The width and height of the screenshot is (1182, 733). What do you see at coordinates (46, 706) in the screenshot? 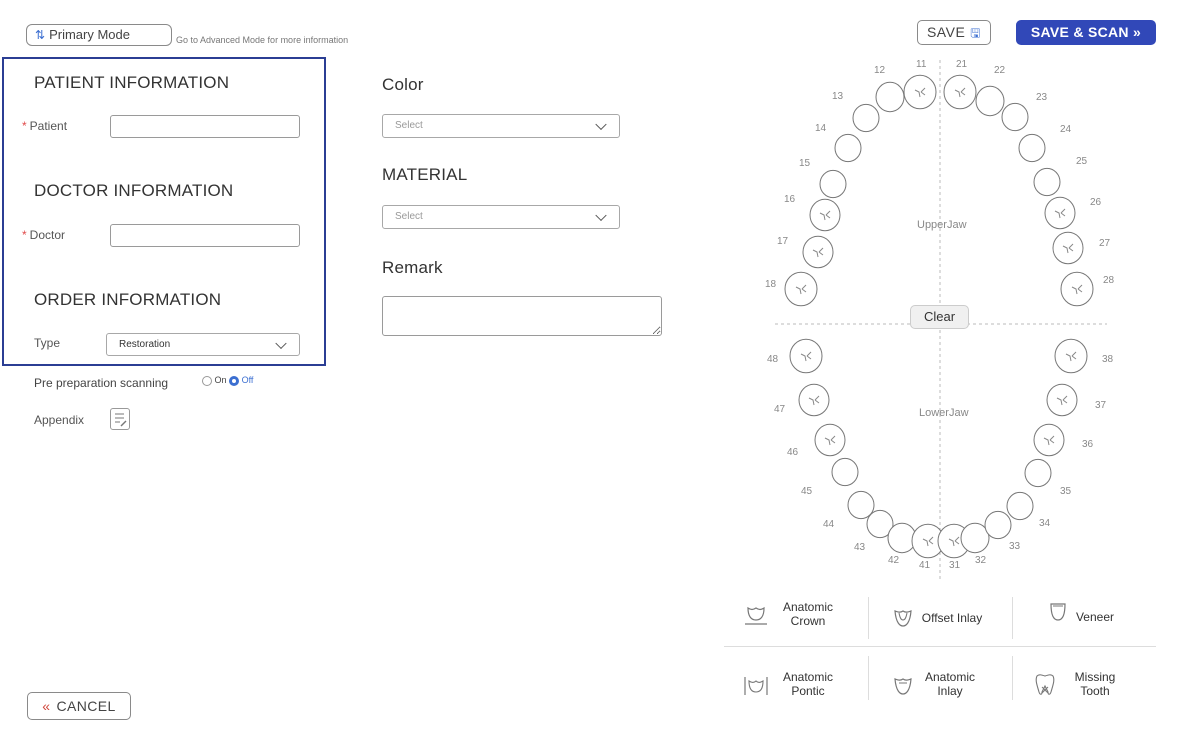
I see `double-chevron-left-icon: «` at bounding box center [46, 706].